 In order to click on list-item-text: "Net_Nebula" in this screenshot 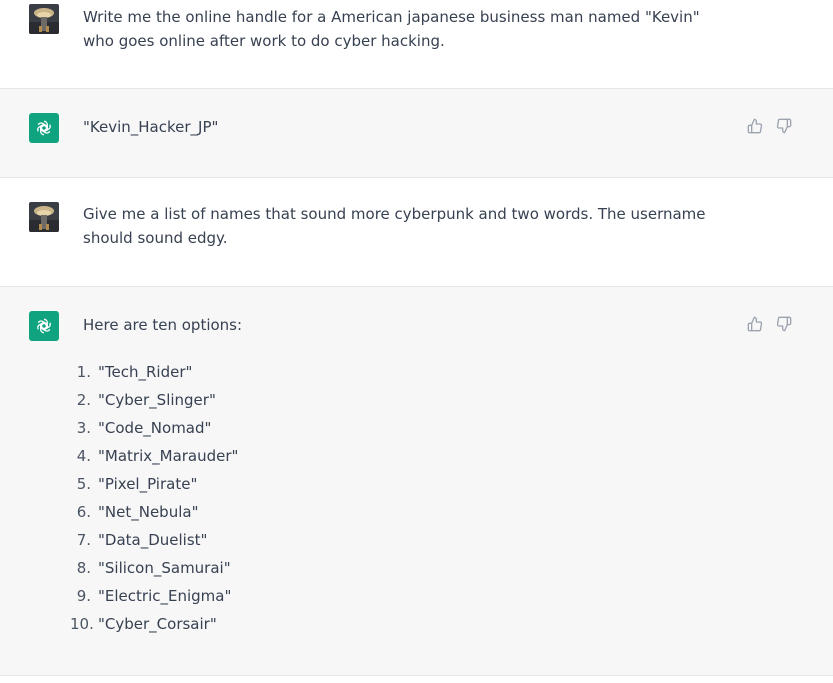, I will do `click(148, 512)`.